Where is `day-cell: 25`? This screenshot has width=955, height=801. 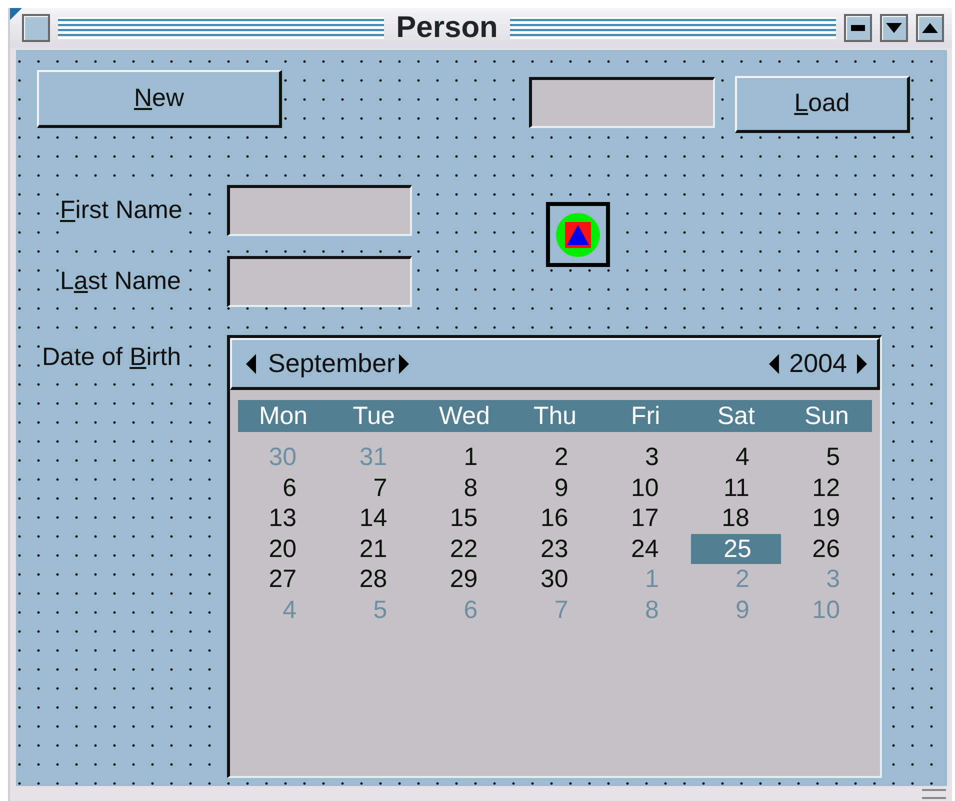 day-cell: 25 is located at coordinates (736, 549).